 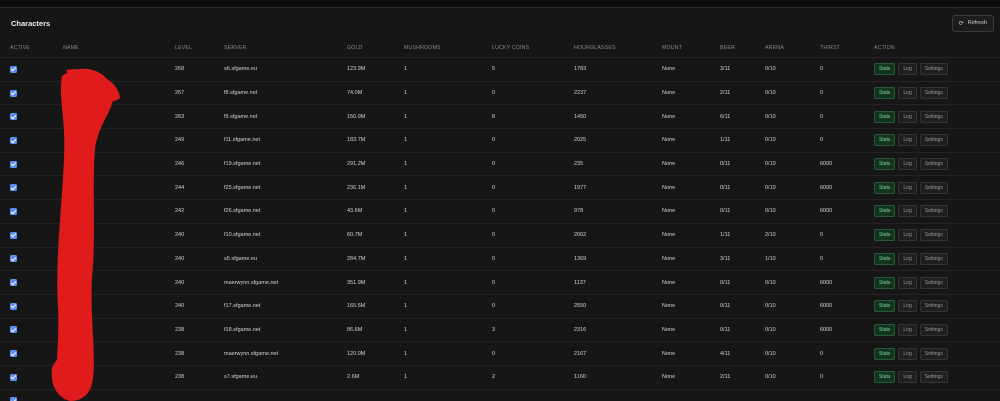 What do you see at coordinates (375, 353) in the screenshot?
I see `gold-cell: 120.0M` at bounding box center [375, 353].